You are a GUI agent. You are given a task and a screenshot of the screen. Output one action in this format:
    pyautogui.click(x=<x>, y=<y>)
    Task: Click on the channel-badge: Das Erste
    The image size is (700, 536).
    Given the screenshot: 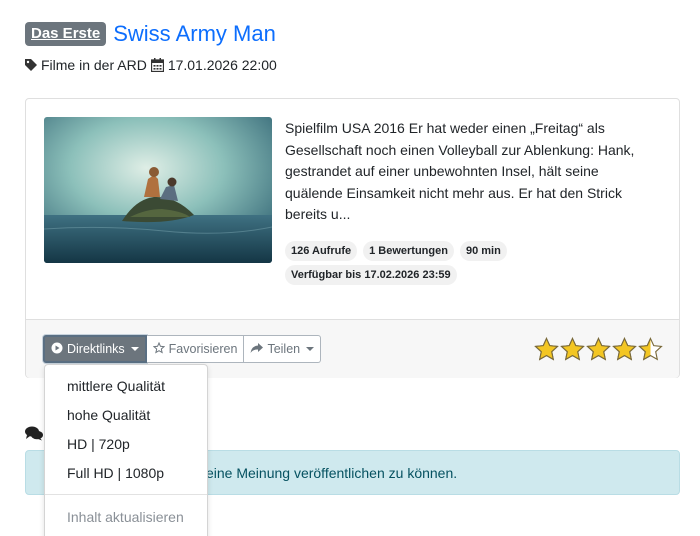 What is the action you would take?
    pyautogui.click(x=66, y=34)
    